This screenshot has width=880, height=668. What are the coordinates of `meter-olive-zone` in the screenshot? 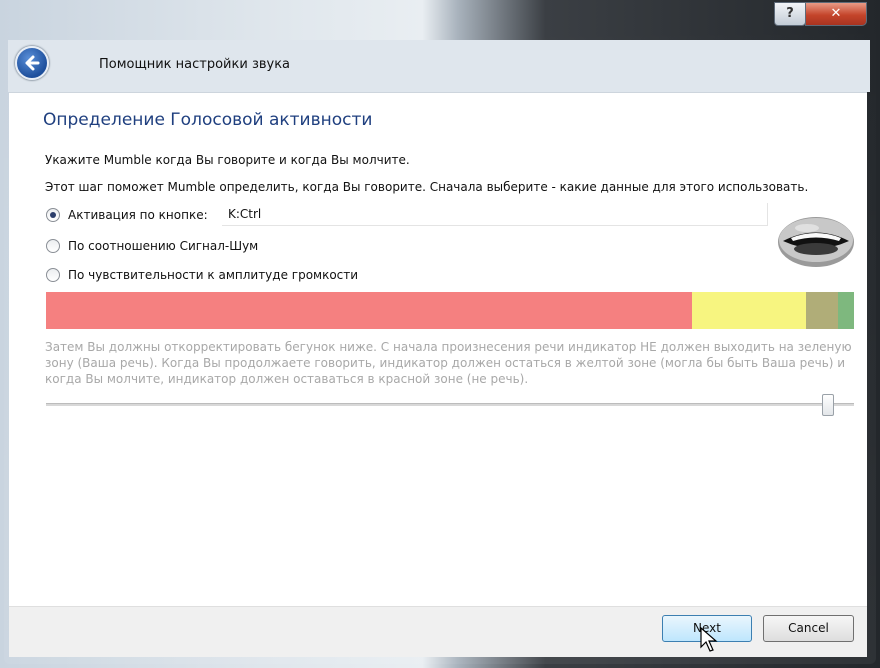 It's located at (821, 310).